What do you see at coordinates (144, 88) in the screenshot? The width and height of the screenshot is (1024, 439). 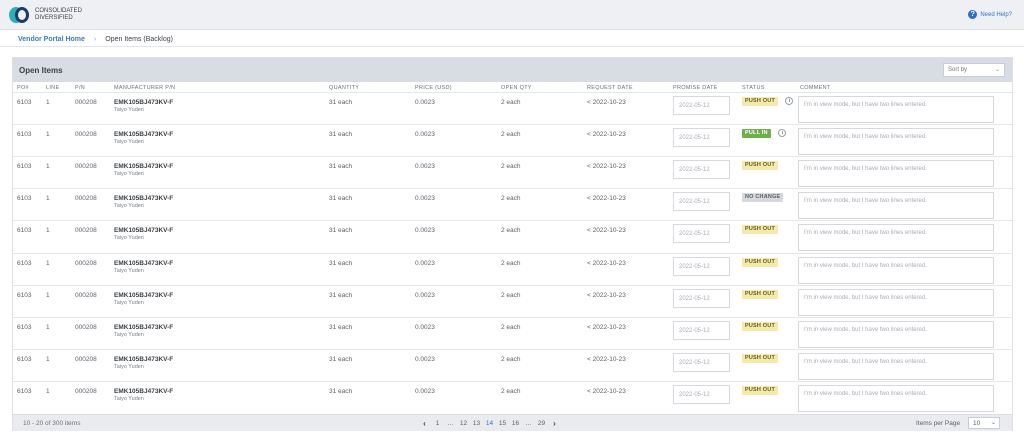 I see `column-header-mpn: MANUFACTURER P/N` at bounding box center [144, 88].